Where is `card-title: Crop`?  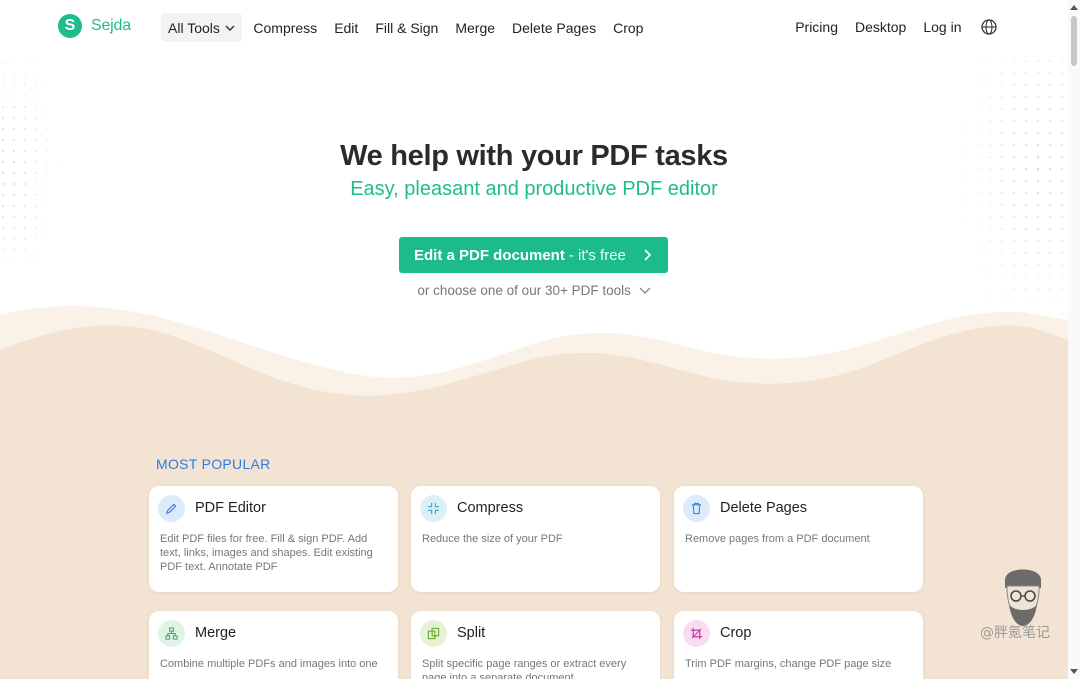 card-title: Crop is located at coordinates (736, 633).